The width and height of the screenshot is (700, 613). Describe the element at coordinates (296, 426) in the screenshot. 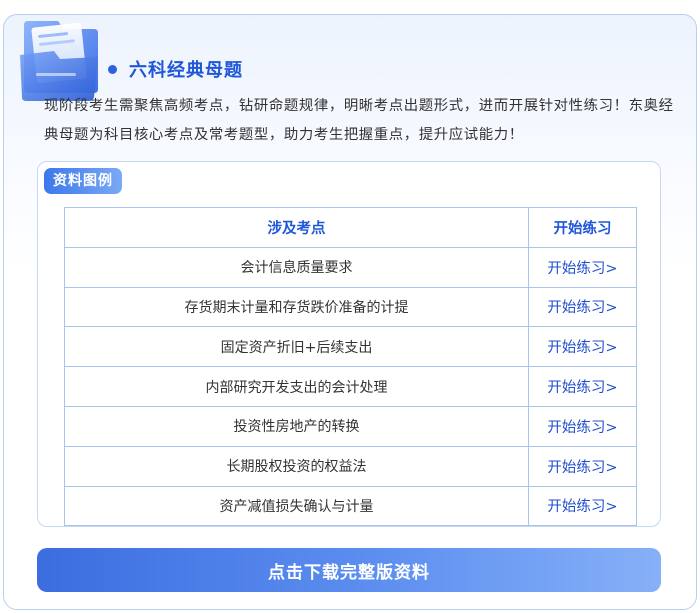

I see `topic-cell: 投资性房地产的转换` at that location.